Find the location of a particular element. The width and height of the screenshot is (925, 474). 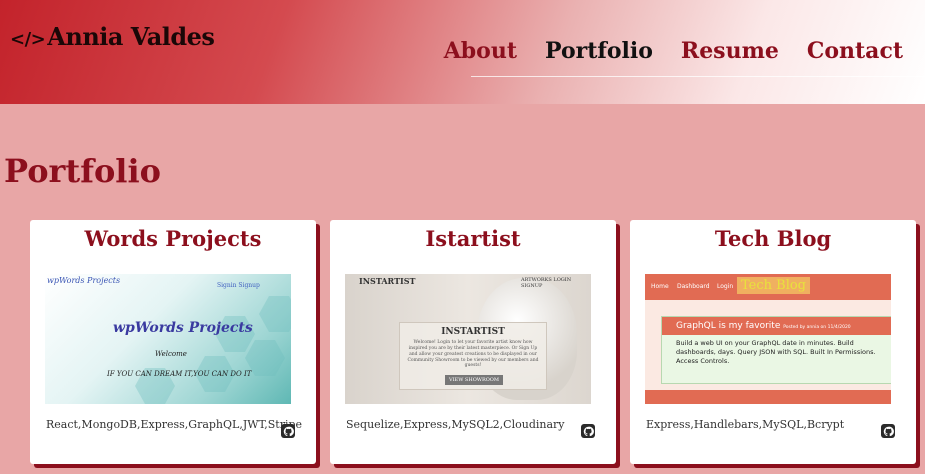

project-title: Words Projects is located at coordinates (173, 238).